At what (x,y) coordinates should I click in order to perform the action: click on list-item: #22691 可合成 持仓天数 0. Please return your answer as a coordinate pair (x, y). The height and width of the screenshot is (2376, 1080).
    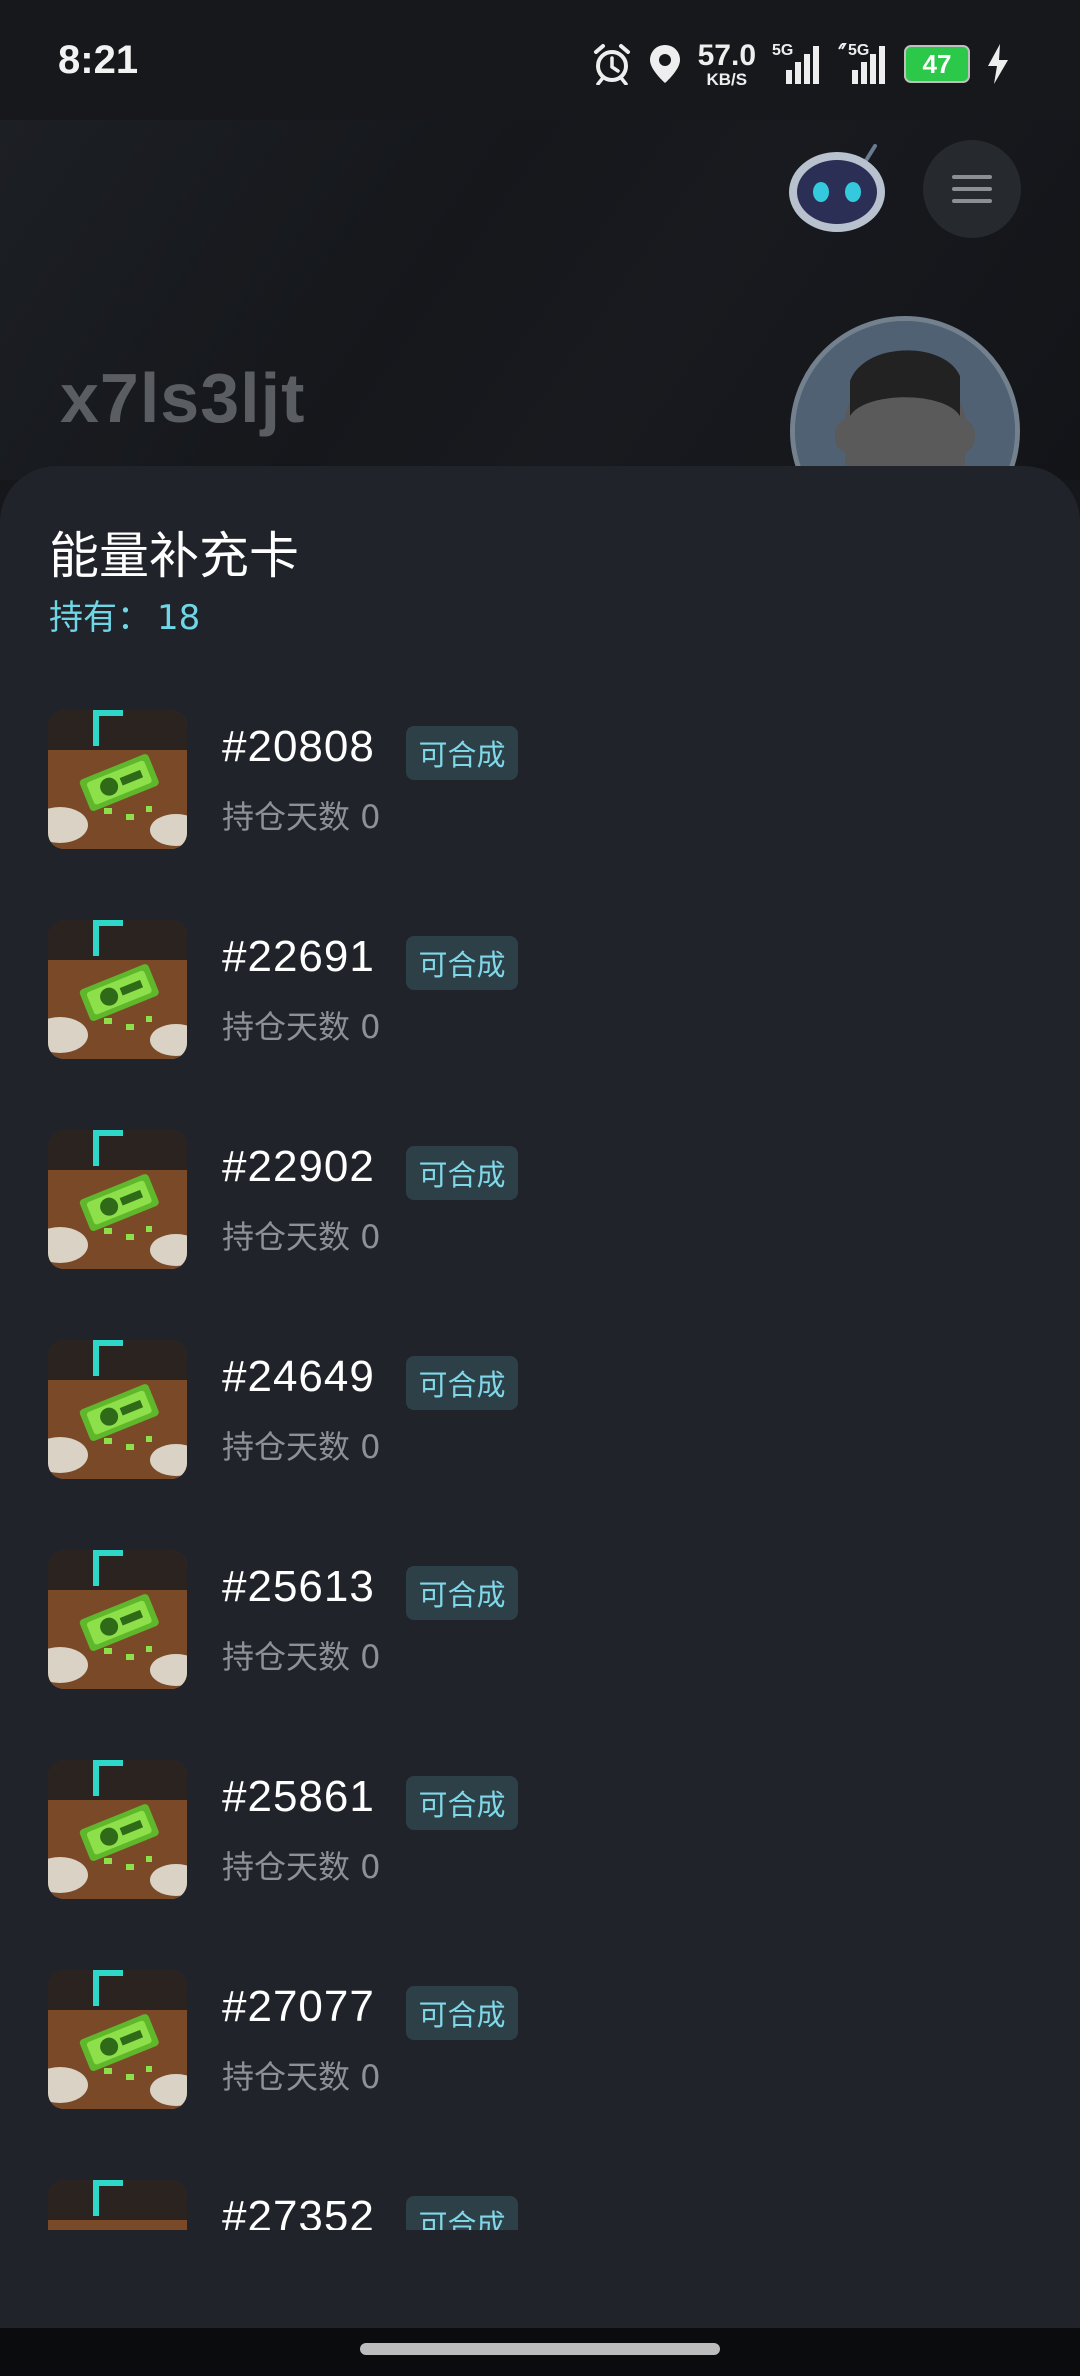
    Looking at the image, I should click on (540, 990).